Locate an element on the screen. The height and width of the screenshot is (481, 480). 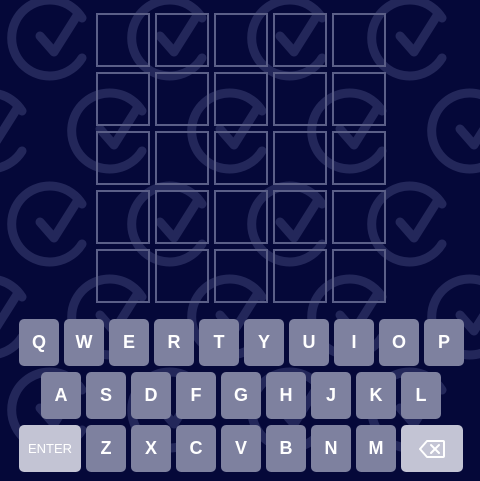
backspace-key is located at coordinates (432, 448).